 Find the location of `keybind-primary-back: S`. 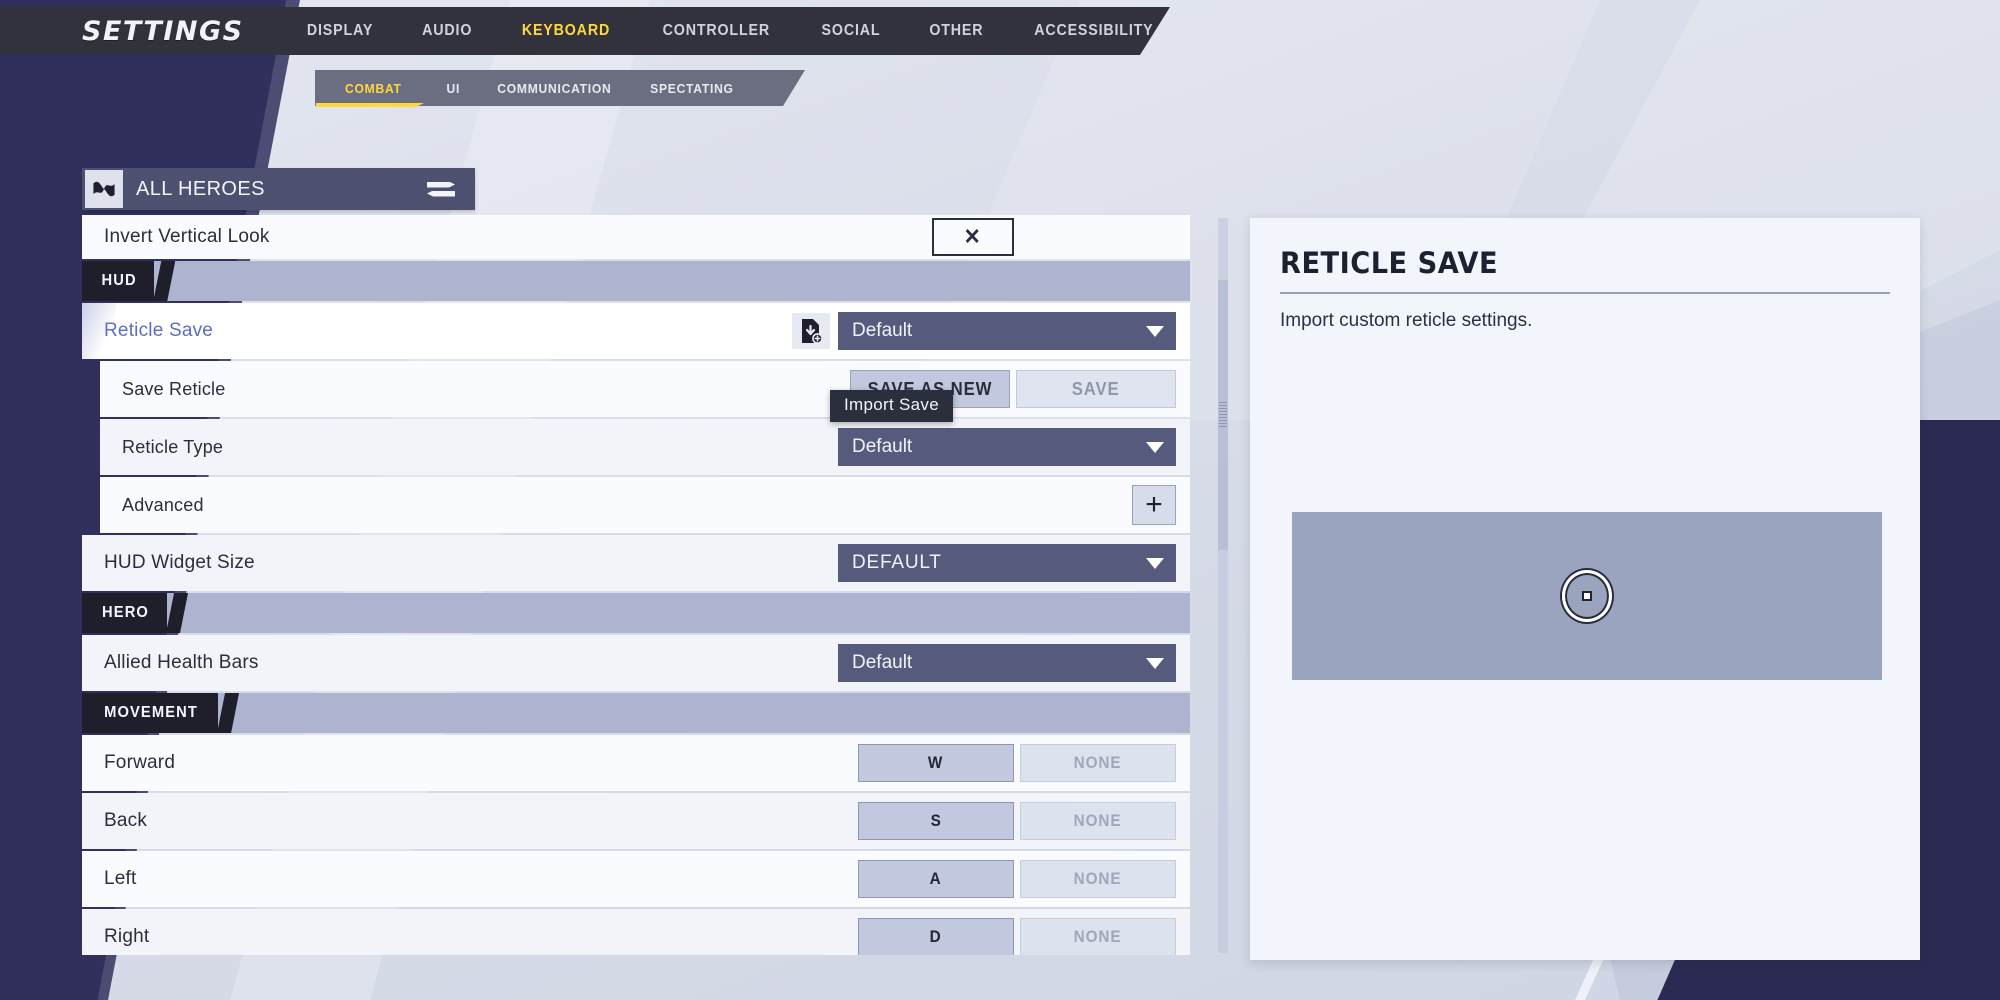

keybind-primary-back: S is located at coordinates (936, 821).